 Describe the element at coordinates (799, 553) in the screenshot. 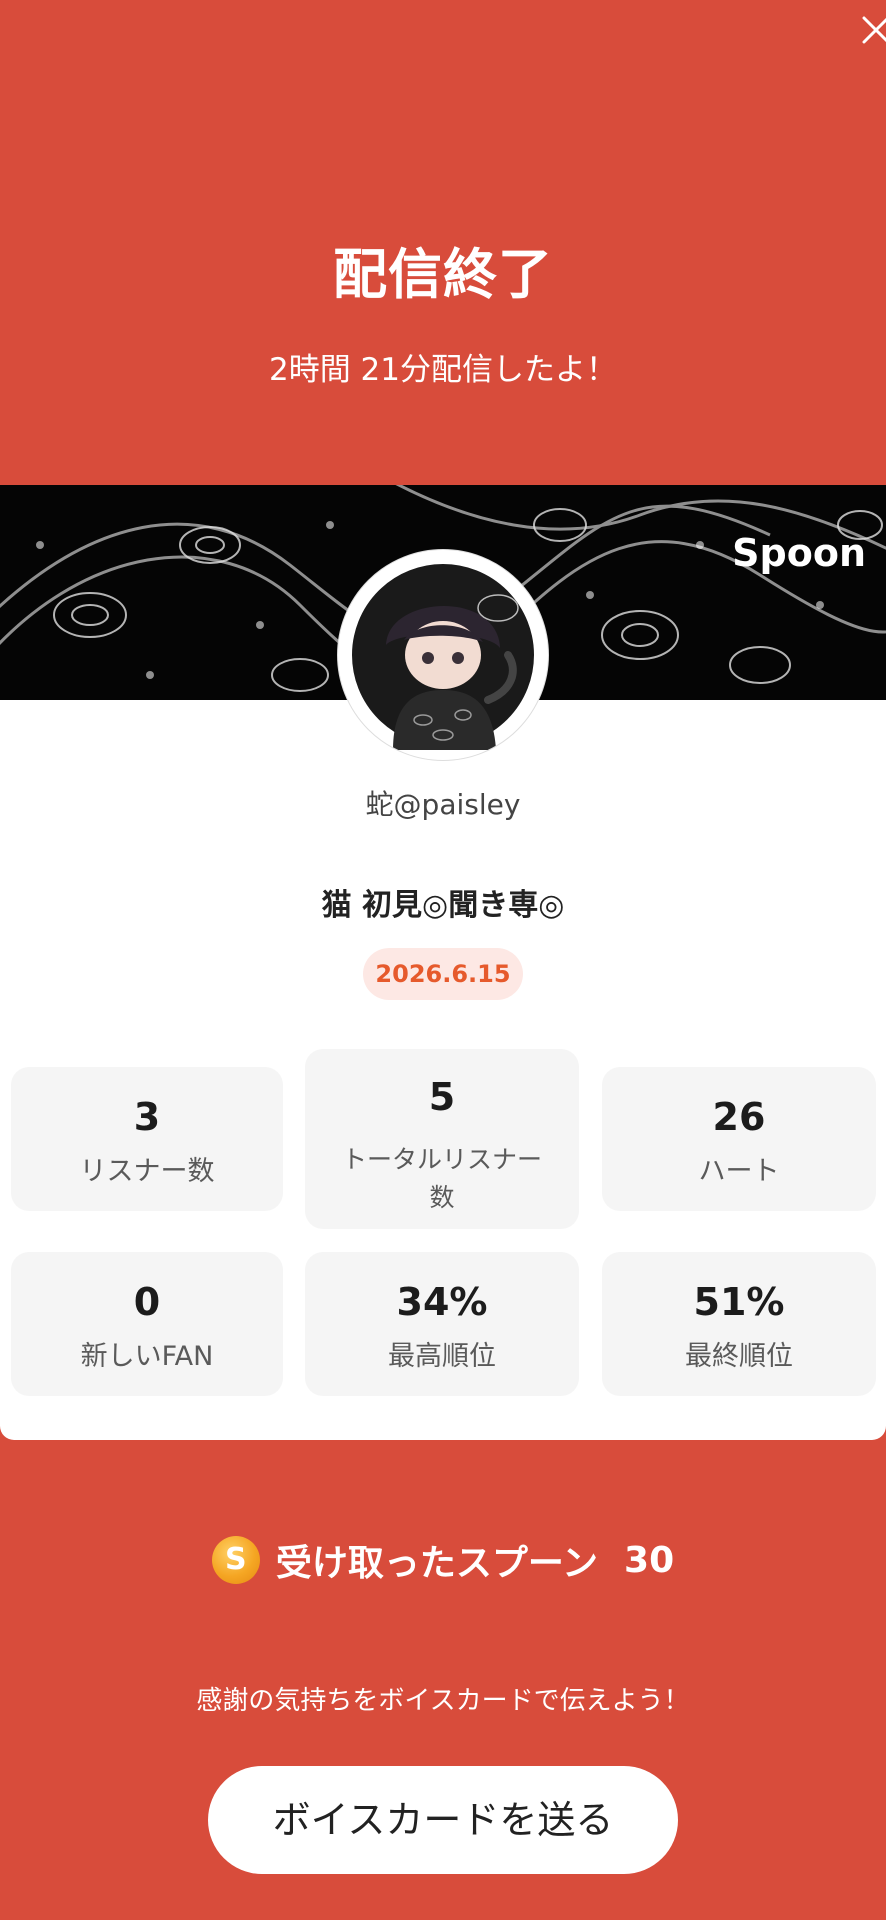

I see `spoon-logo: Spoon` at that location.